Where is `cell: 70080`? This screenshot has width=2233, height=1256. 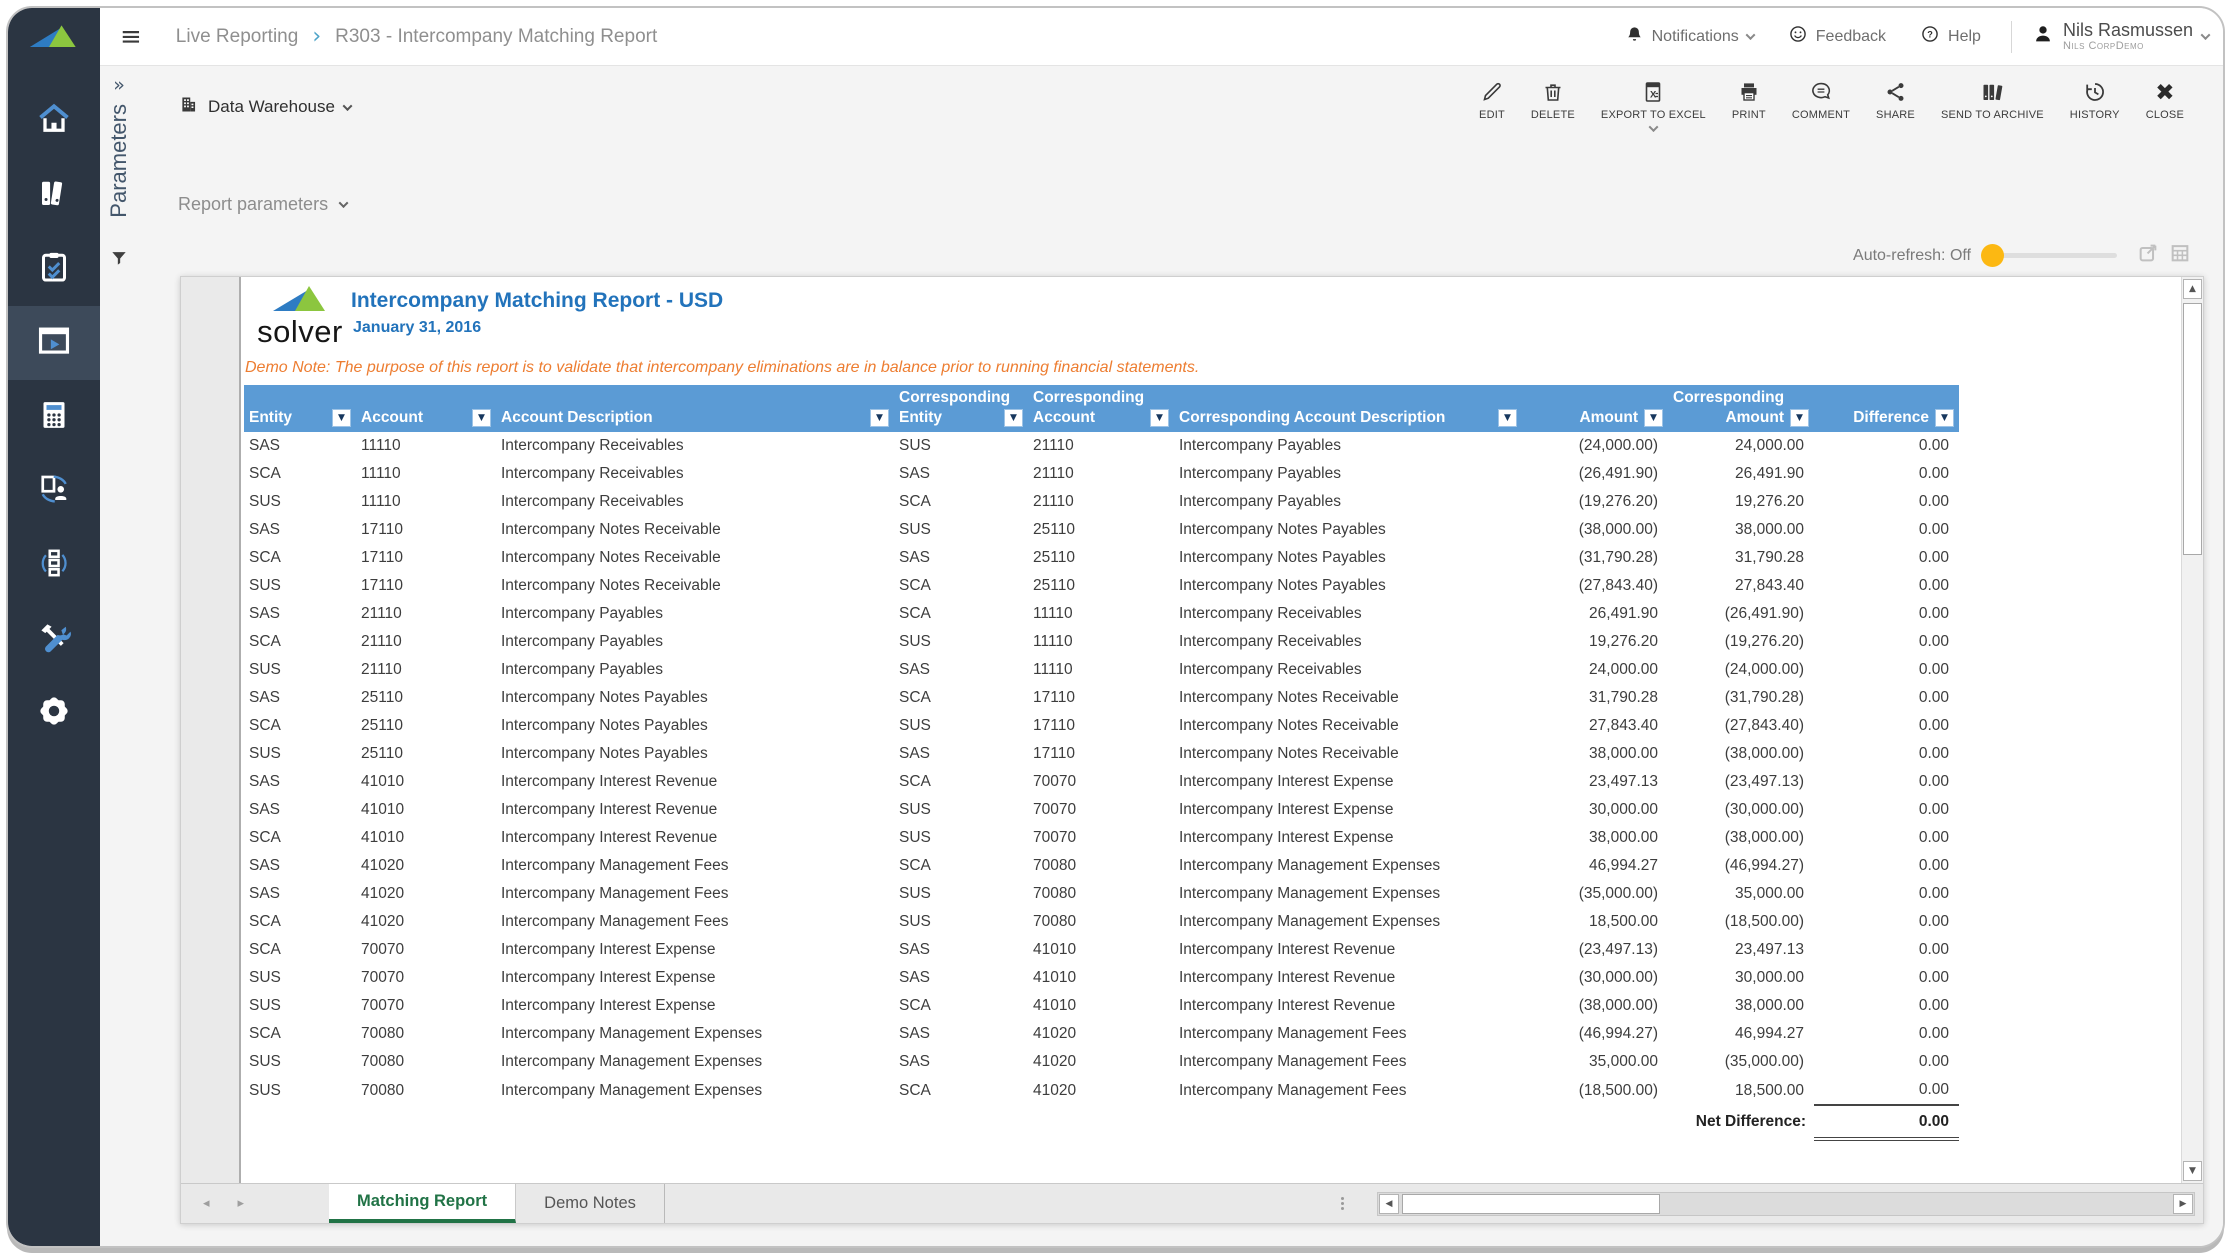 cell: 70080 is located at coordinates (383, 1061).